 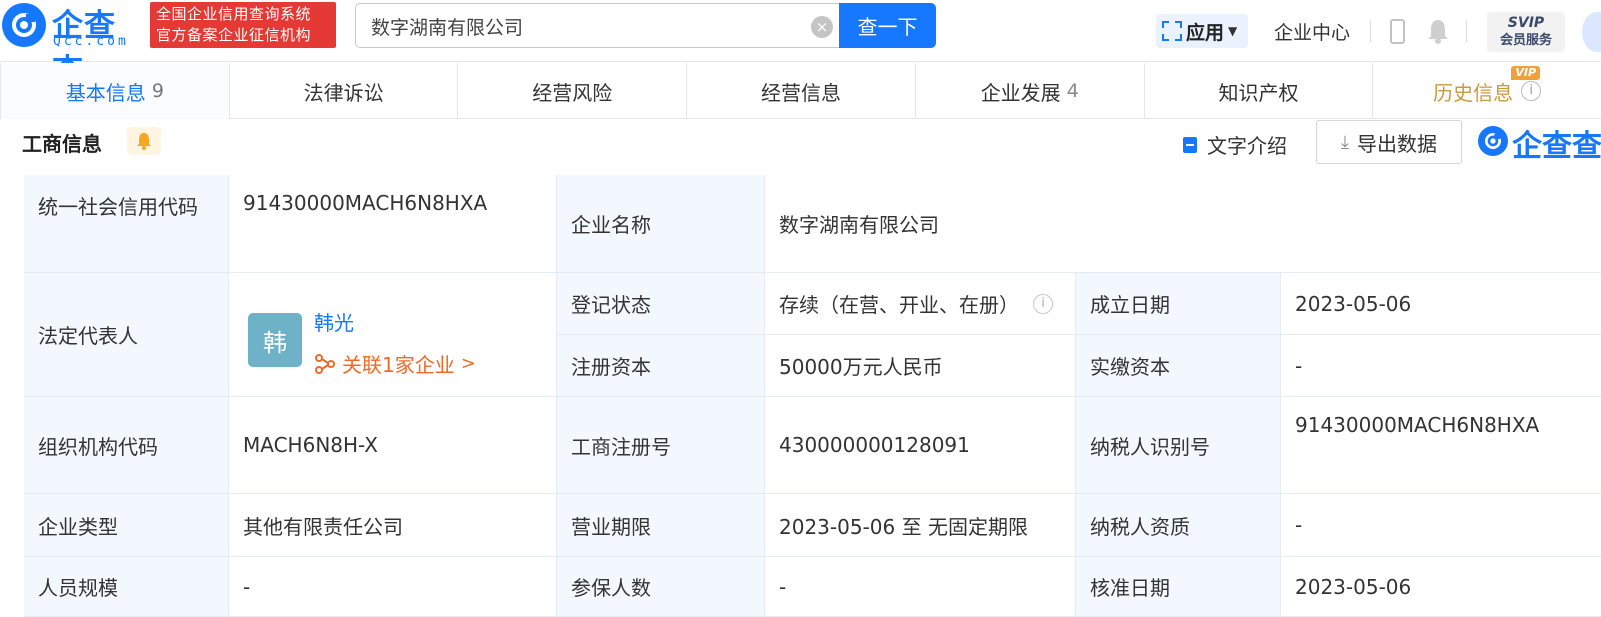 I want to click on legal-rep-label: 法定代表人, so click(x=126, y=335).